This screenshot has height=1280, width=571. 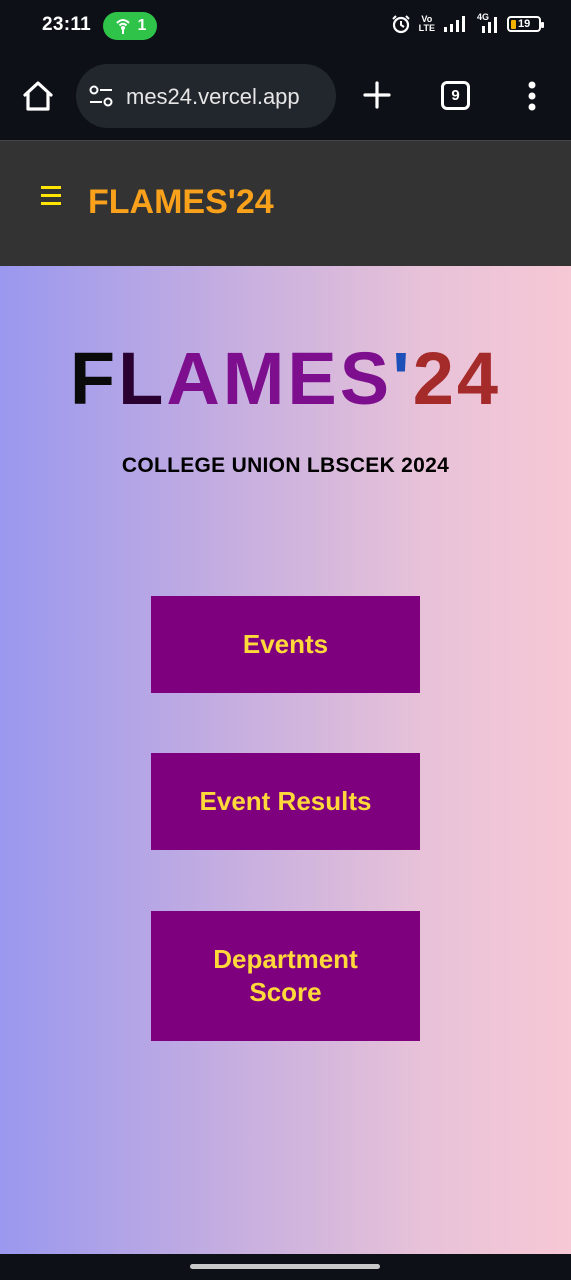 What do you see at coordinates (400, 24) in the screenshot?
I see `alarm-icon` at bounding box center [400, 24].